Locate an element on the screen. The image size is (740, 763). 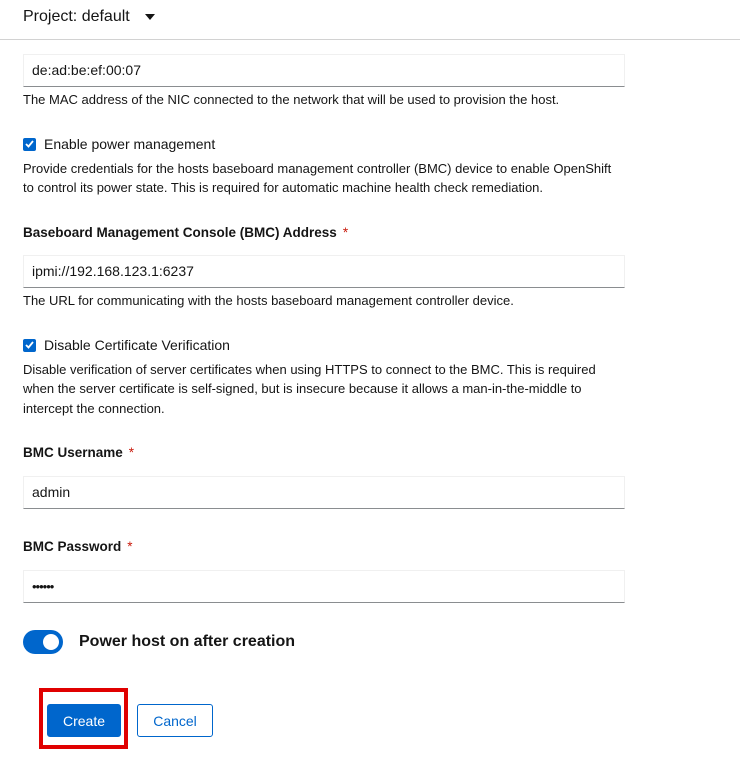
bmc-username-label-text: BMC Username is located at coordinates (73, 452).